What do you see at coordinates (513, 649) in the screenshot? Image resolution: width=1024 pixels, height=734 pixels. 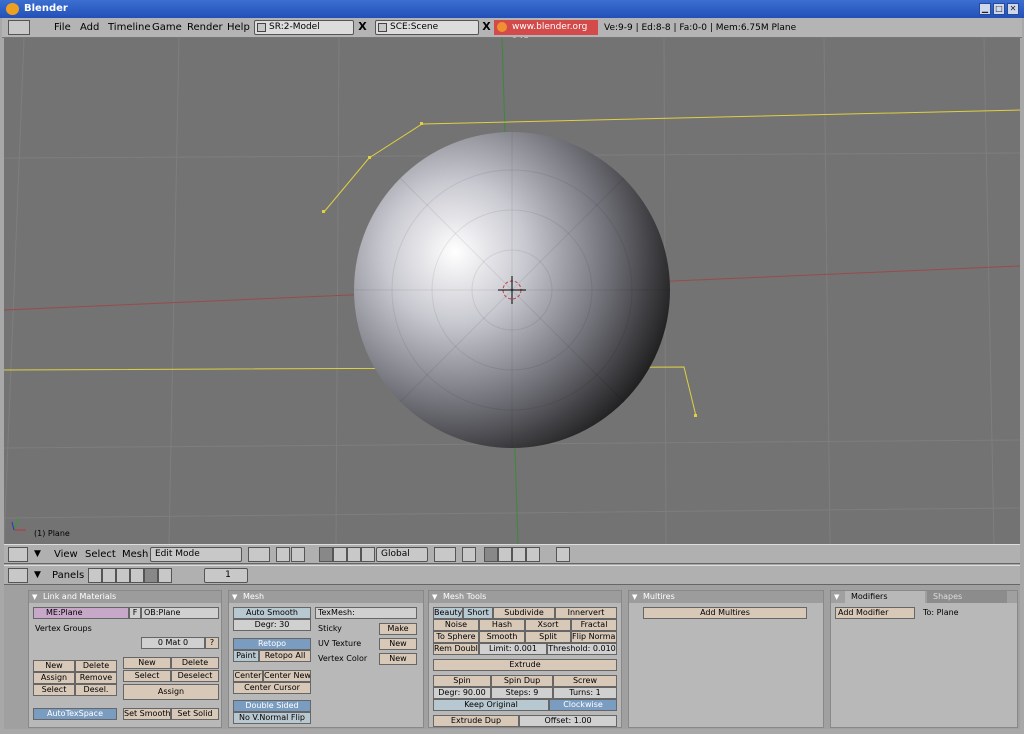 I see `limit-field: Limit: 0.001` at bounding box center [513, 649].